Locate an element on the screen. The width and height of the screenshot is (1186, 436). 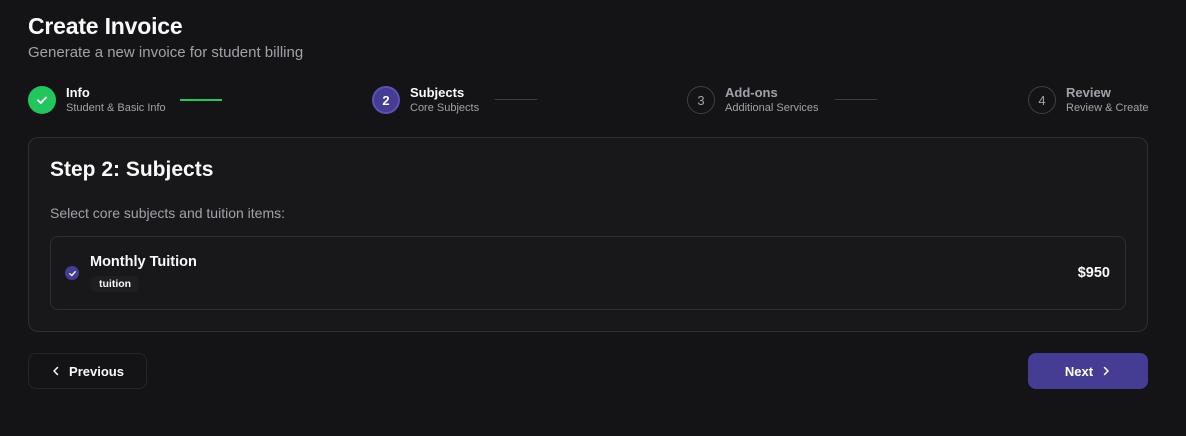
step-connector-complete is located at coordinates (201, 100).